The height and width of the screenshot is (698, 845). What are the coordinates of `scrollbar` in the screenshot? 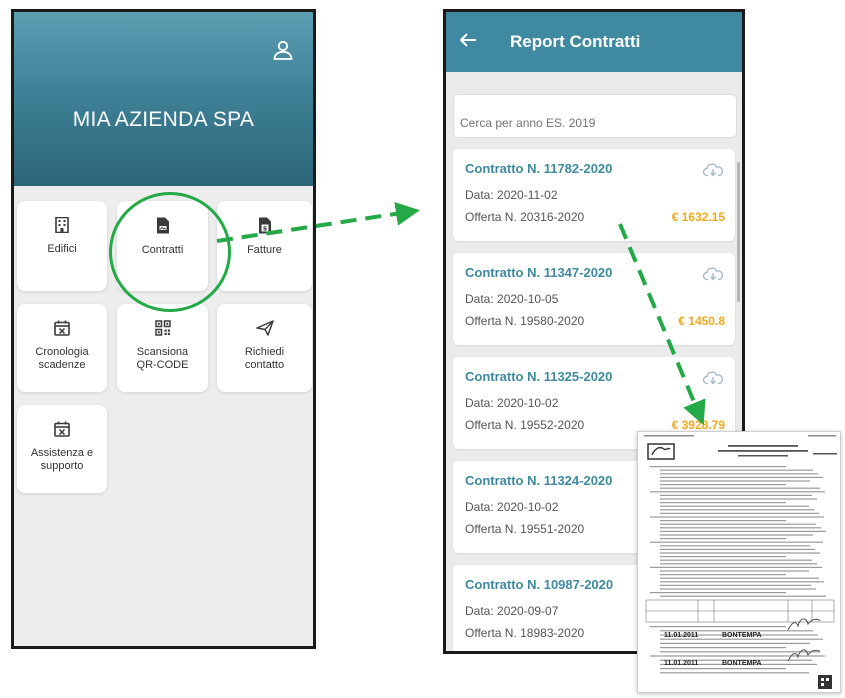 It's located at (738, 232).